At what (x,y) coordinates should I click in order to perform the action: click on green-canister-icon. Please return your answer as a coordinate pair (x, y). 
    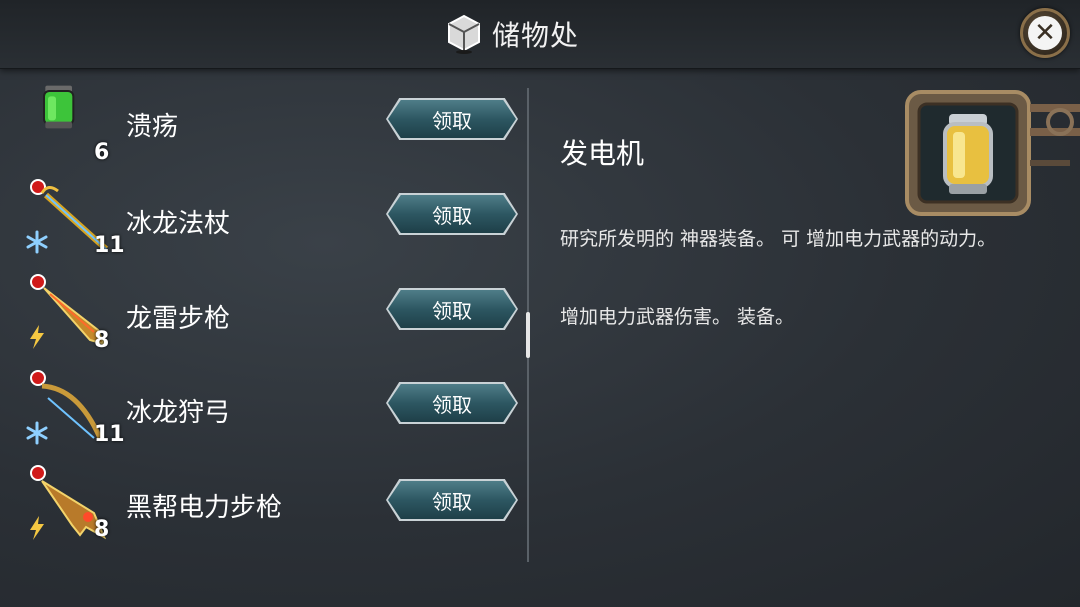
    Looking at the image, I should click on (59, 107).